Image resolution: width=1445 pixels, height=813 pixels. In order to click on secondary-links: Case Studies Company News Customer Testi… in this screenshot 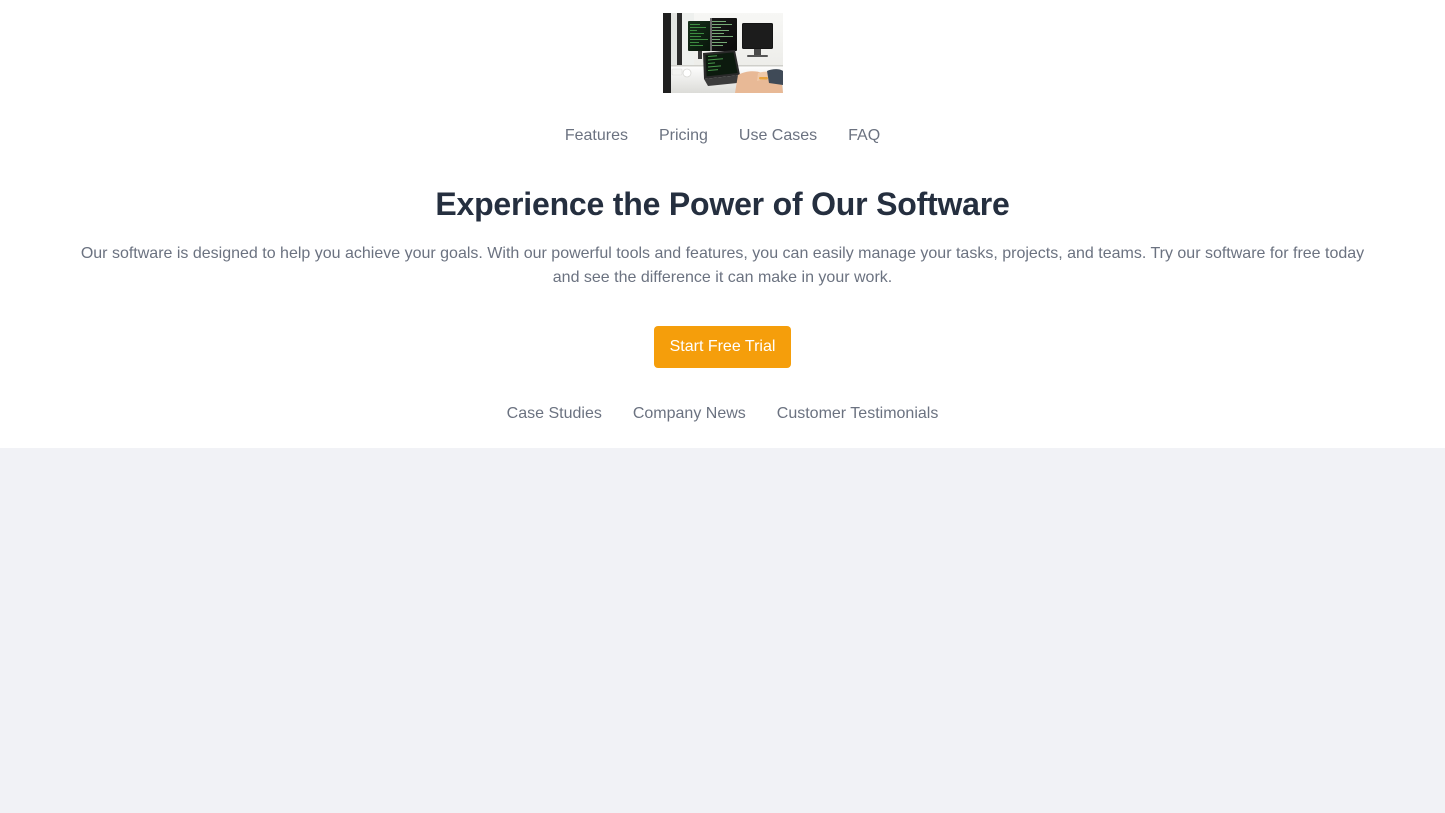, I will do `click(722, 425)`.